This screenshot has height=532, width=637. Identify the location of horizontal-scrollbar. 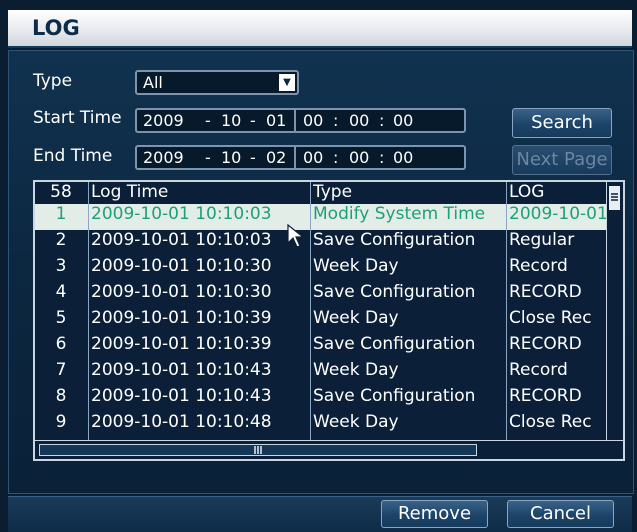
(329, 449).